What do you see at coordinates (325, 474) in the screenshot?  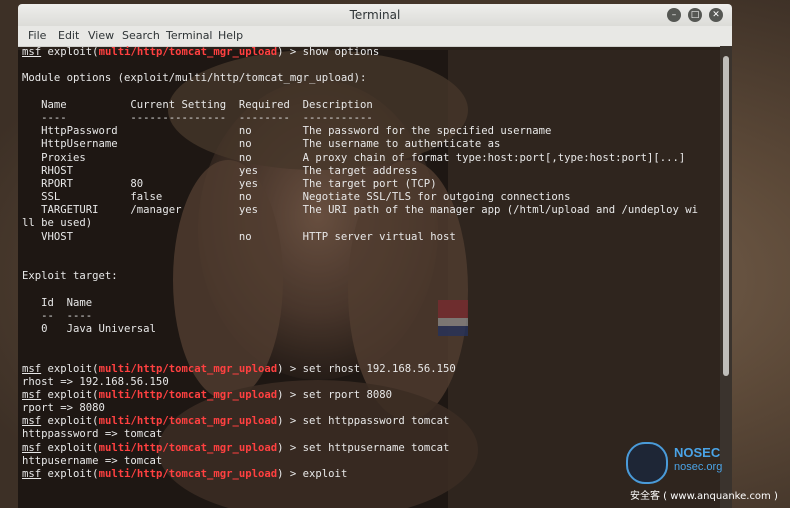 I see `command-text: exploit` at bounding box center [325, 474].